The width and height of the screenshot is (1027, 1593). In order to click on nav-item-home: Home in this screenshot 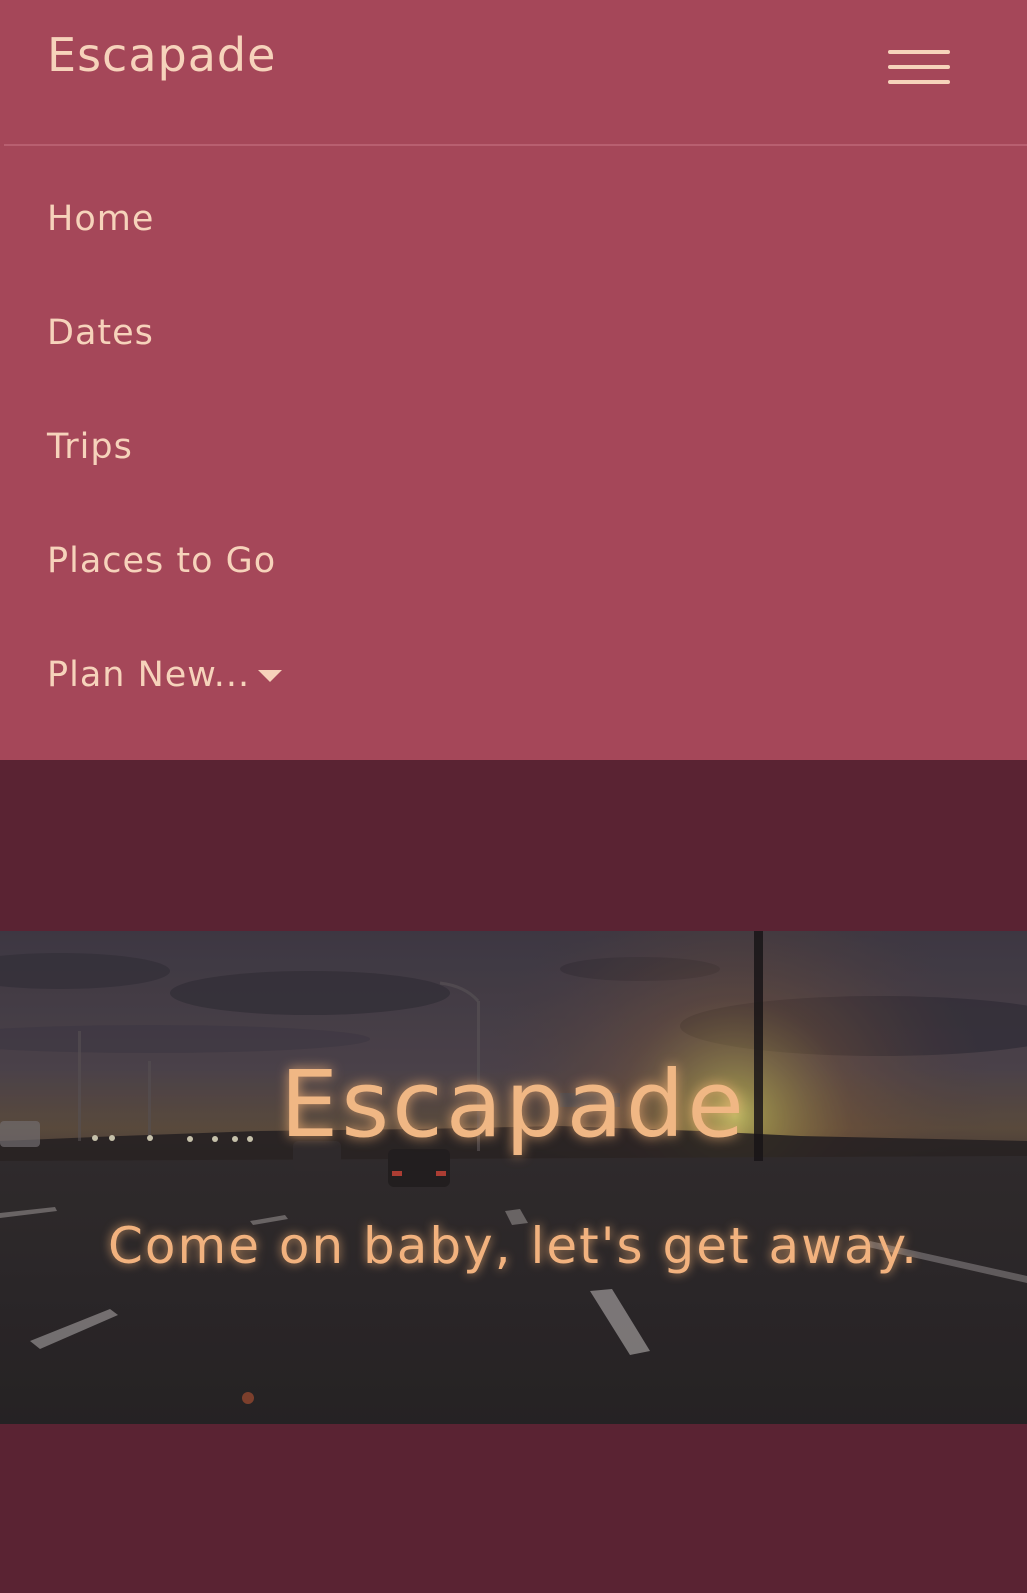, I will do `click(100, 219)`.